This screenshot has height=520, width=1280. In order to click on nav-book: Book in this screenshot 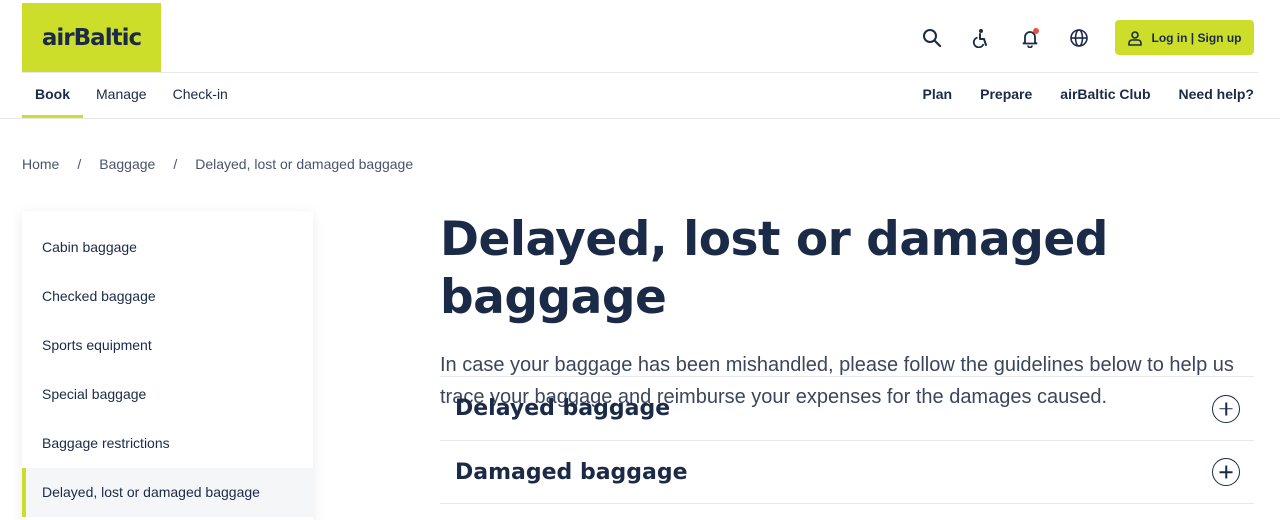, I will do `click(52, 95)`.